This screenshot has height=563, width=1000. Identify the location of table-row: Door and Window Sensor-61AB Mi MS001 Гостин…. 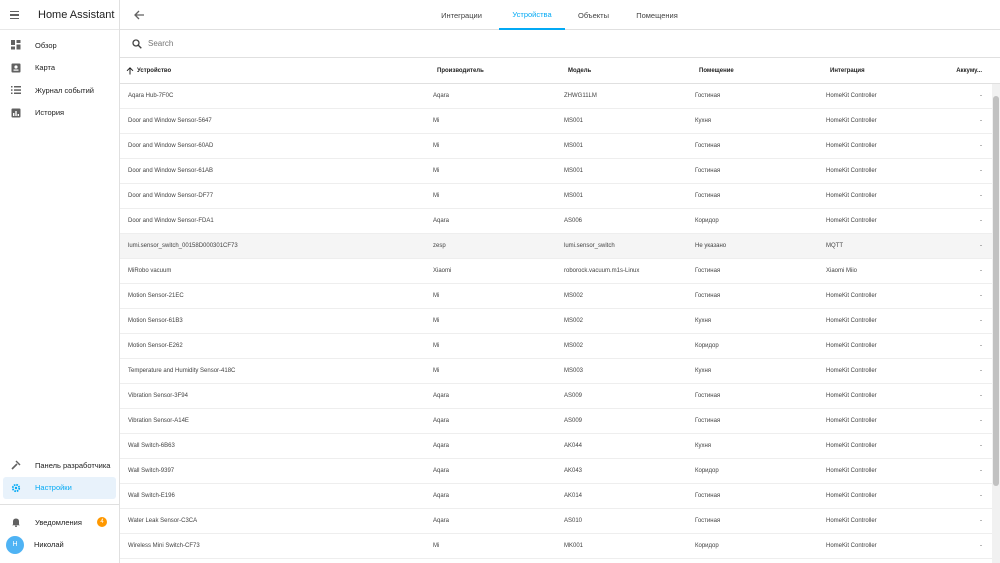
(560, 171).